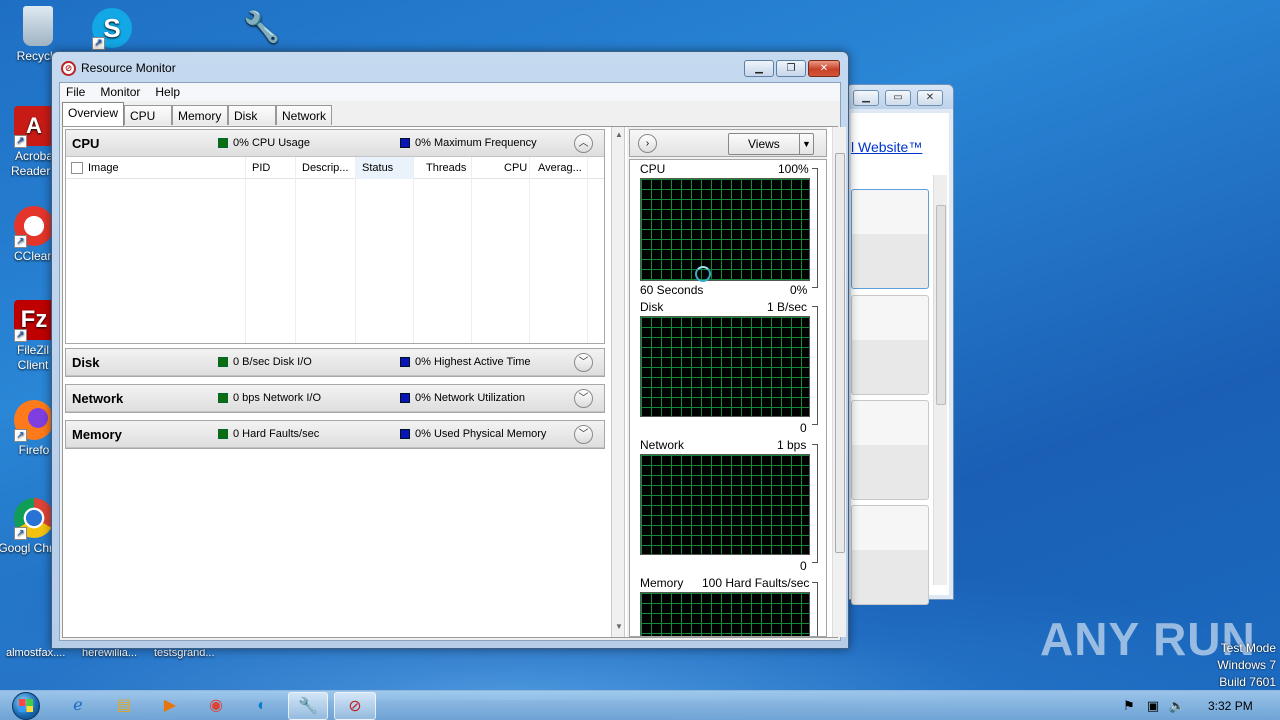  What do you see at coordinates (264, 143) in the screenshot?
I see `cpu-usage-indicator: 0% CPU Usage` at bounding box center [264, 143].